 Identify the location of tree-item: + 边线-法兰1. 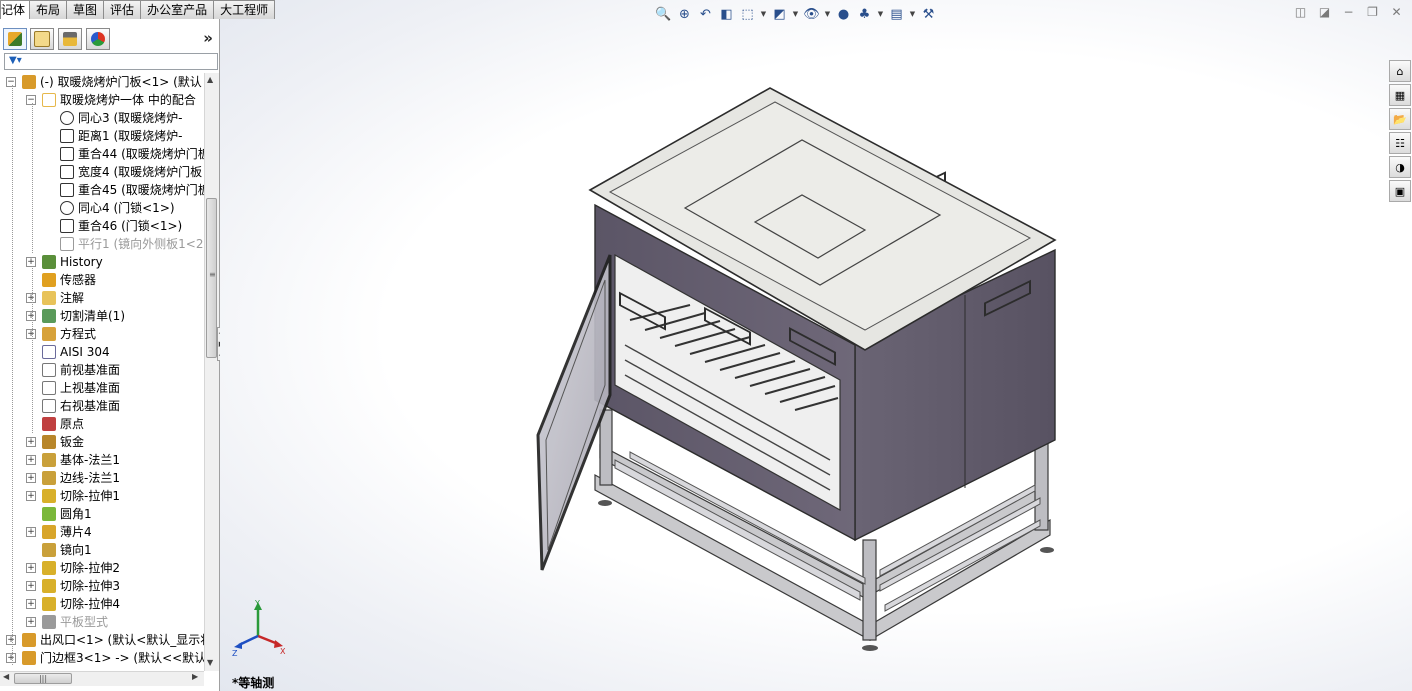
(103, 478).